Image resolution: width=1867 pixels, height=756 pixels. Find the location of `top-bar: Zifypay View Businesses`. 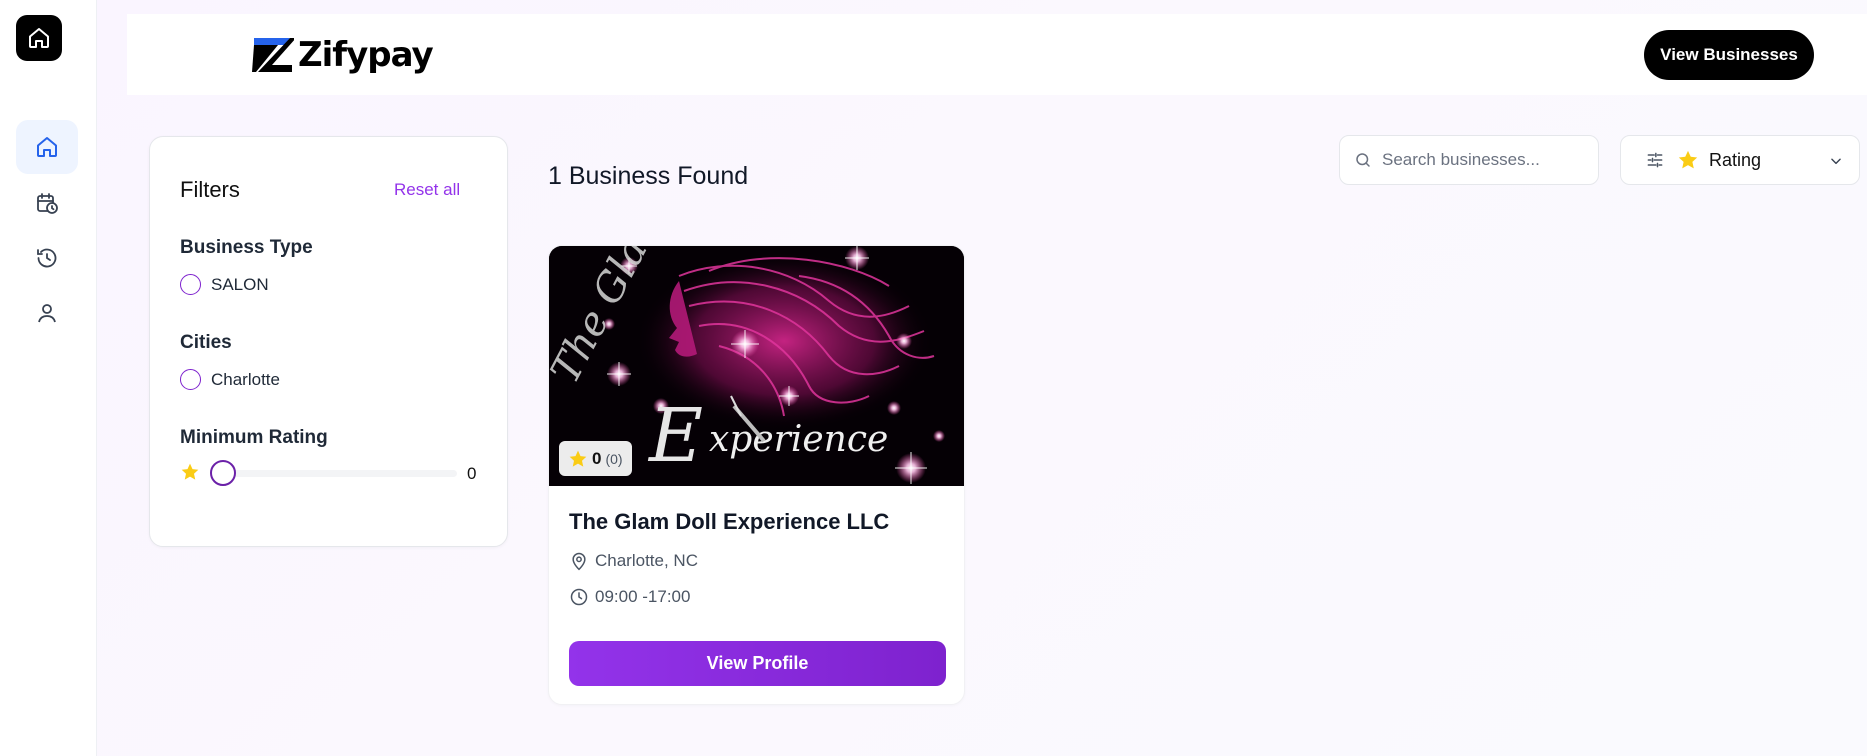

top-bar: Zifypay View Businesses is located at coordinates (997, 54).